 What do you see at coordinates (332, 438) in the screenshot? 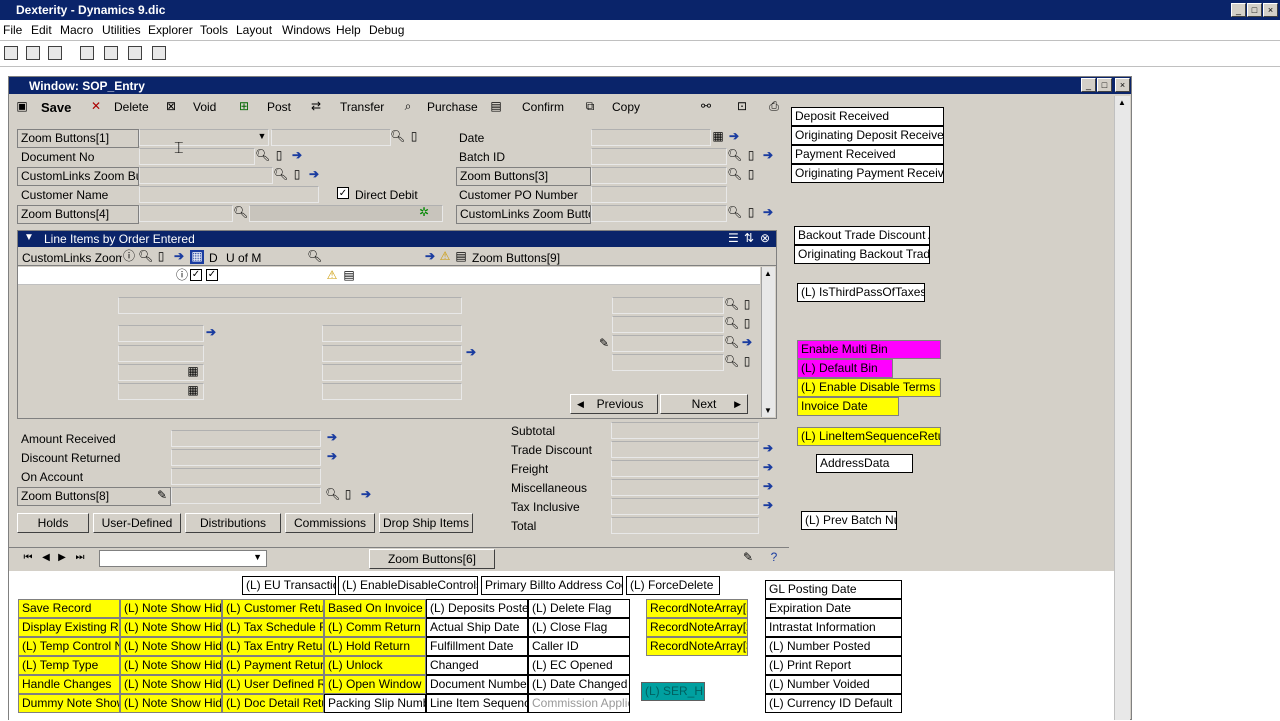
I see `amount-received-expand-icon: ➔` at bounding box center [332, 438].